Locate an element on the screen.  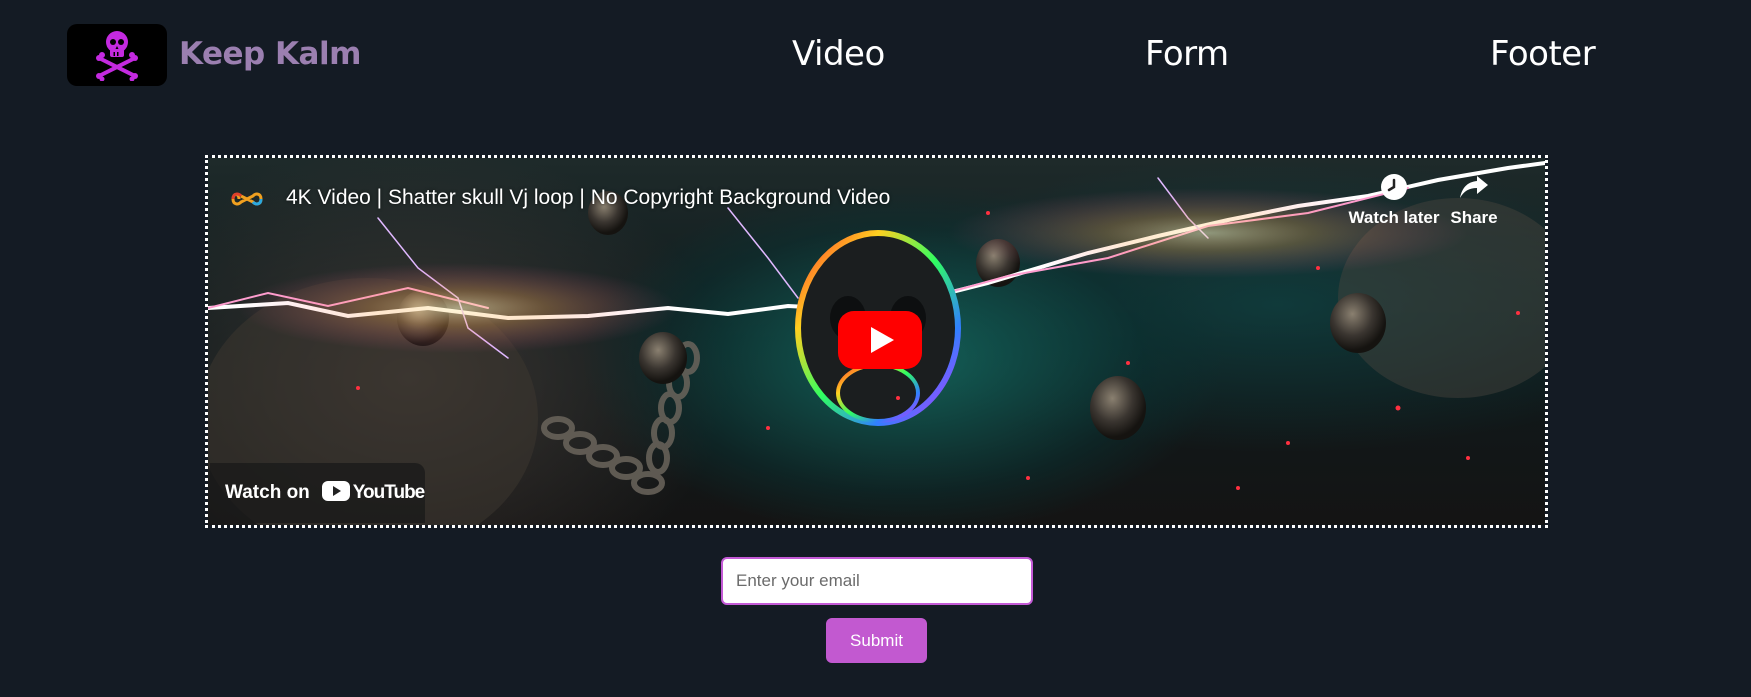
logo is located at coordinates (117, 55).